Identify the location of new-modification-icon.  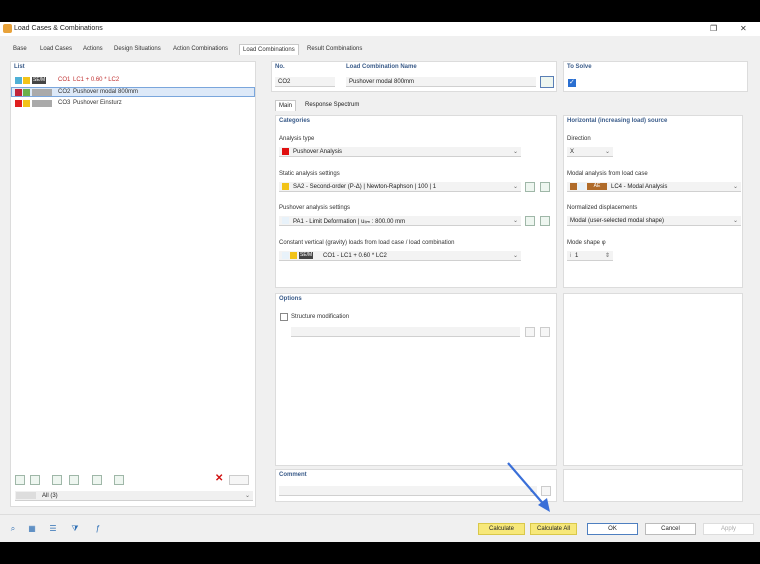
(530, 332).